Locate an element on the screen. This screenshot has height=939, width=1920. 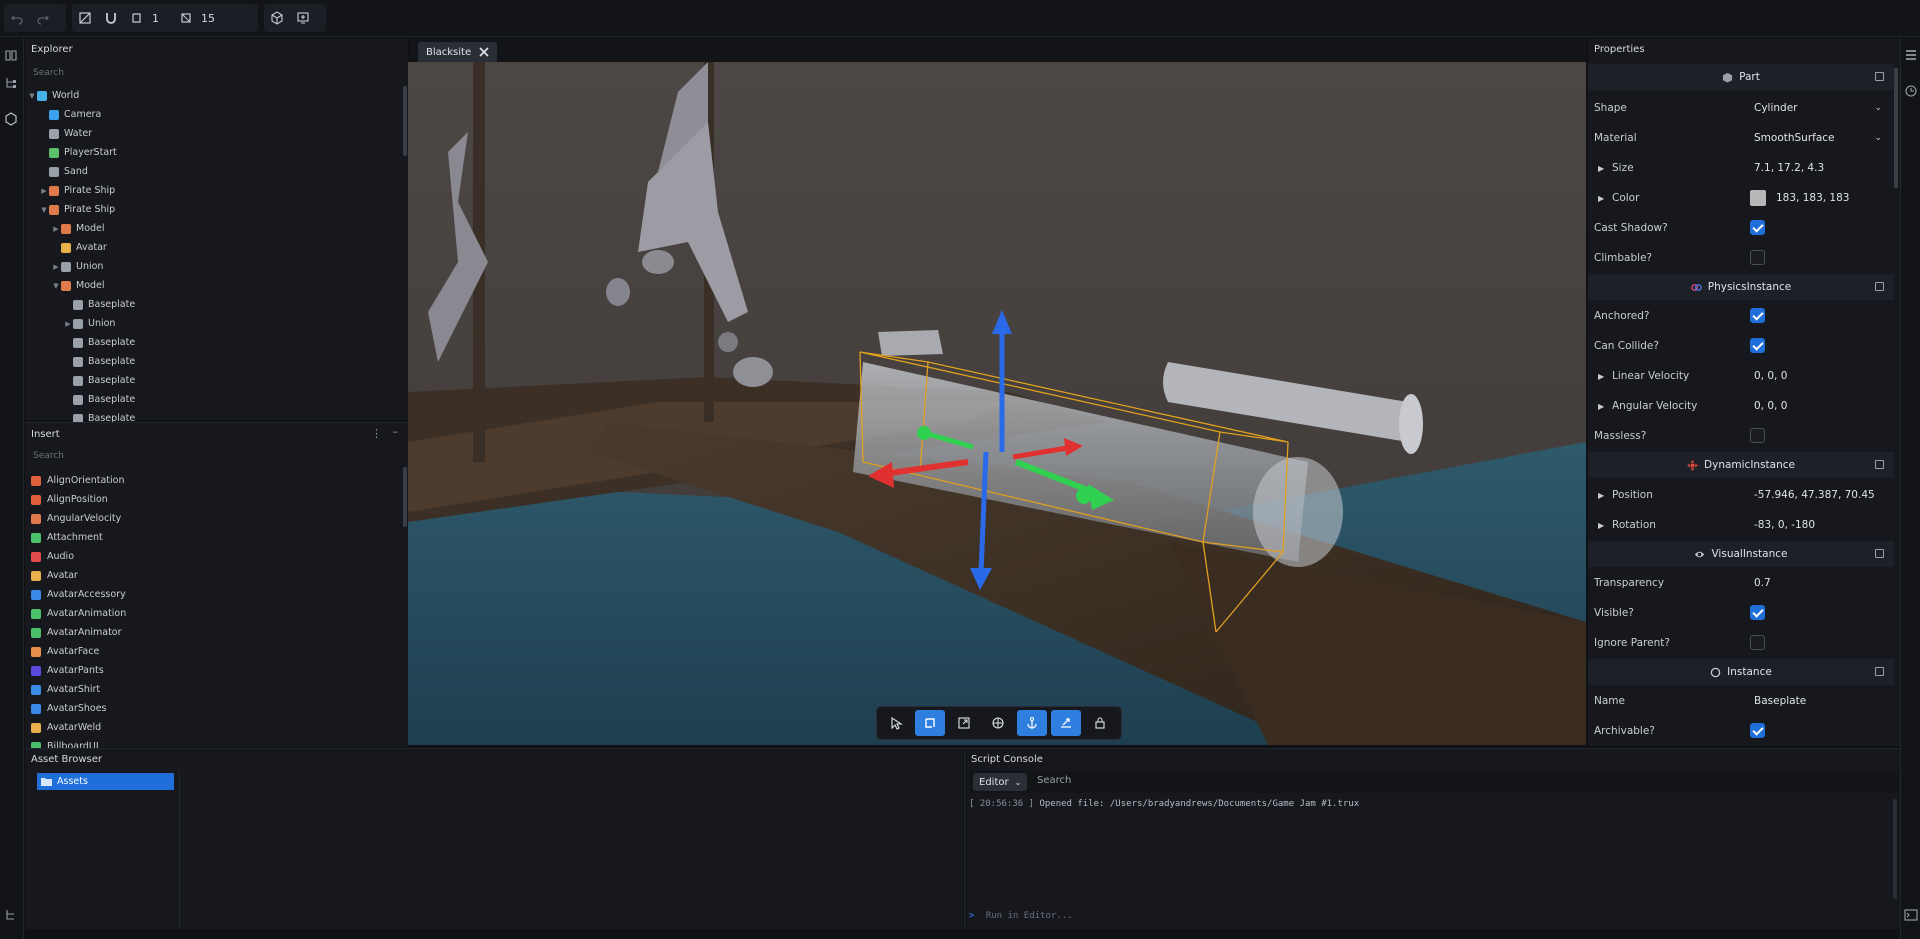
rotate-increment-button is located at coordinates (186, 18).